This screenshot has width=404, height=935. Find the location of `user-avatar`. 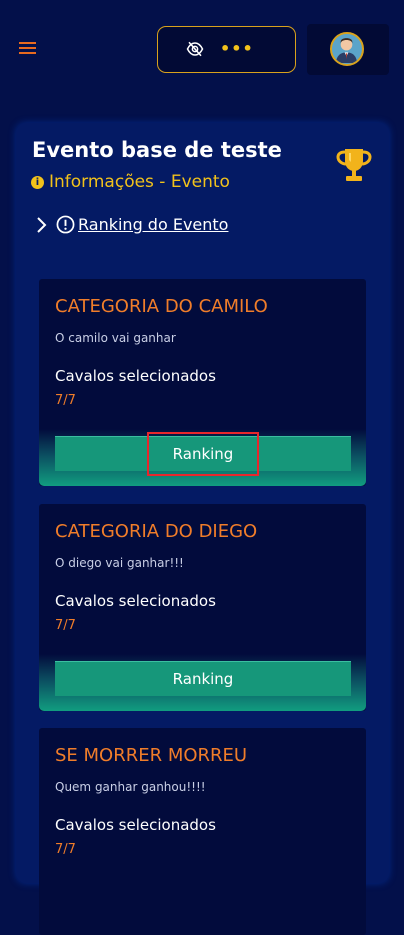

user-avatar is located at coordinates (347, 49).